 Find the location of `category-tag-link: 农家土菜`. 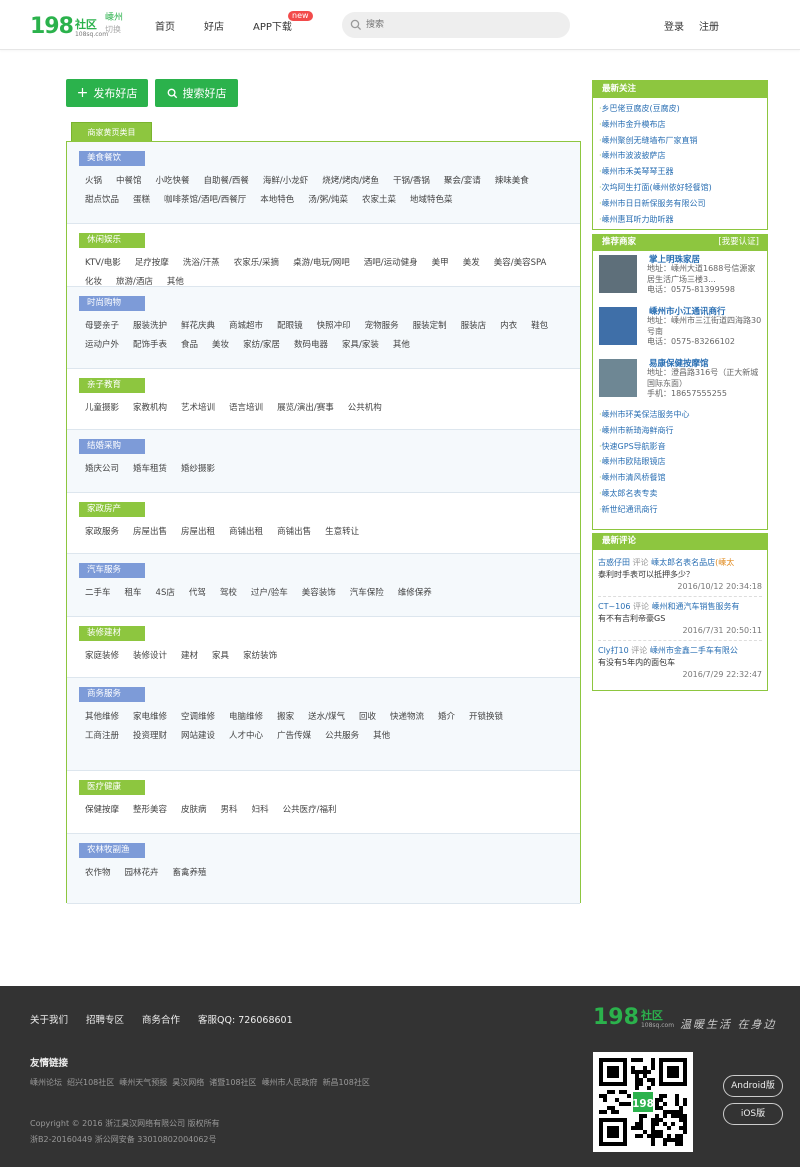

category-tag-link: 农家土菜 is located at coordinates (379, 200).